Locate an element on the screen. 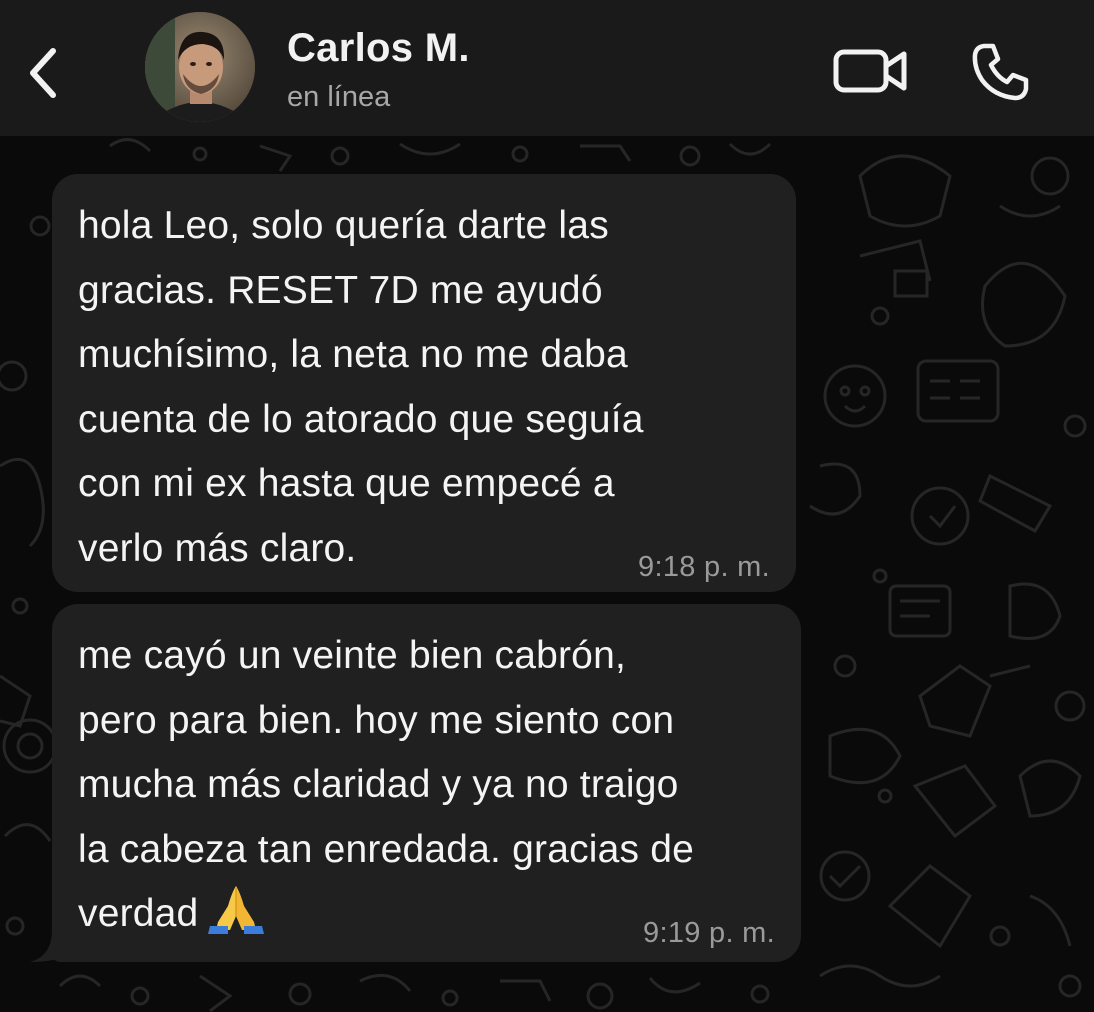  back-button is located at coordinates (43, 73).